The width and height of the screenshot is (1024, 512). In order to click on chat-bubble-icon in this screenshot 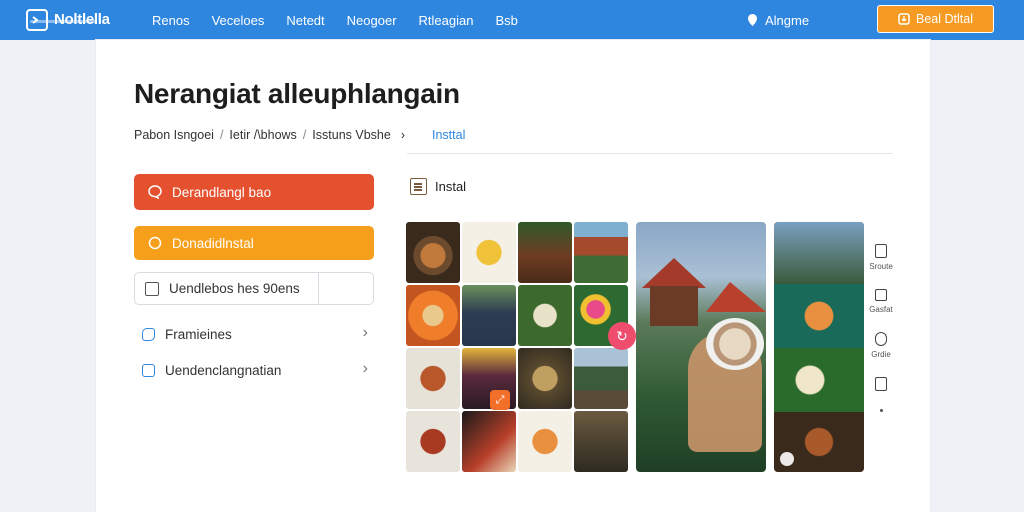, I will do `click(155, 192)`.